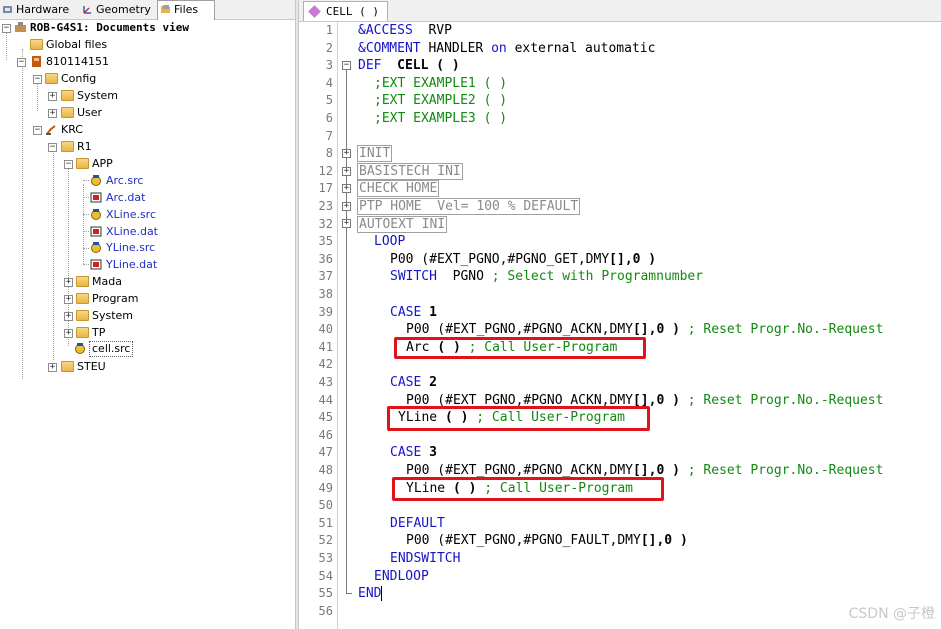 This screenshot has height=629, width=941. What do you see at coordinates (405, 30) in the screenshot?
I see `code-line: &ACCESS RVP` at bounding box center [405, 30].